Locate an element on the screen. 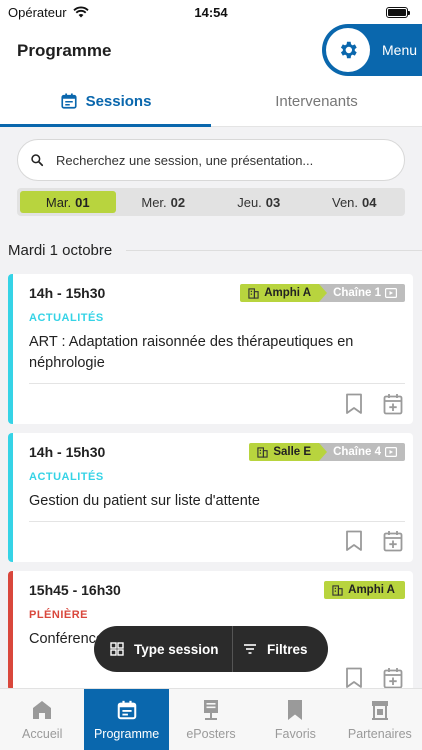  chain-label: Chaîne 1 is located at coordinates (357, 293).